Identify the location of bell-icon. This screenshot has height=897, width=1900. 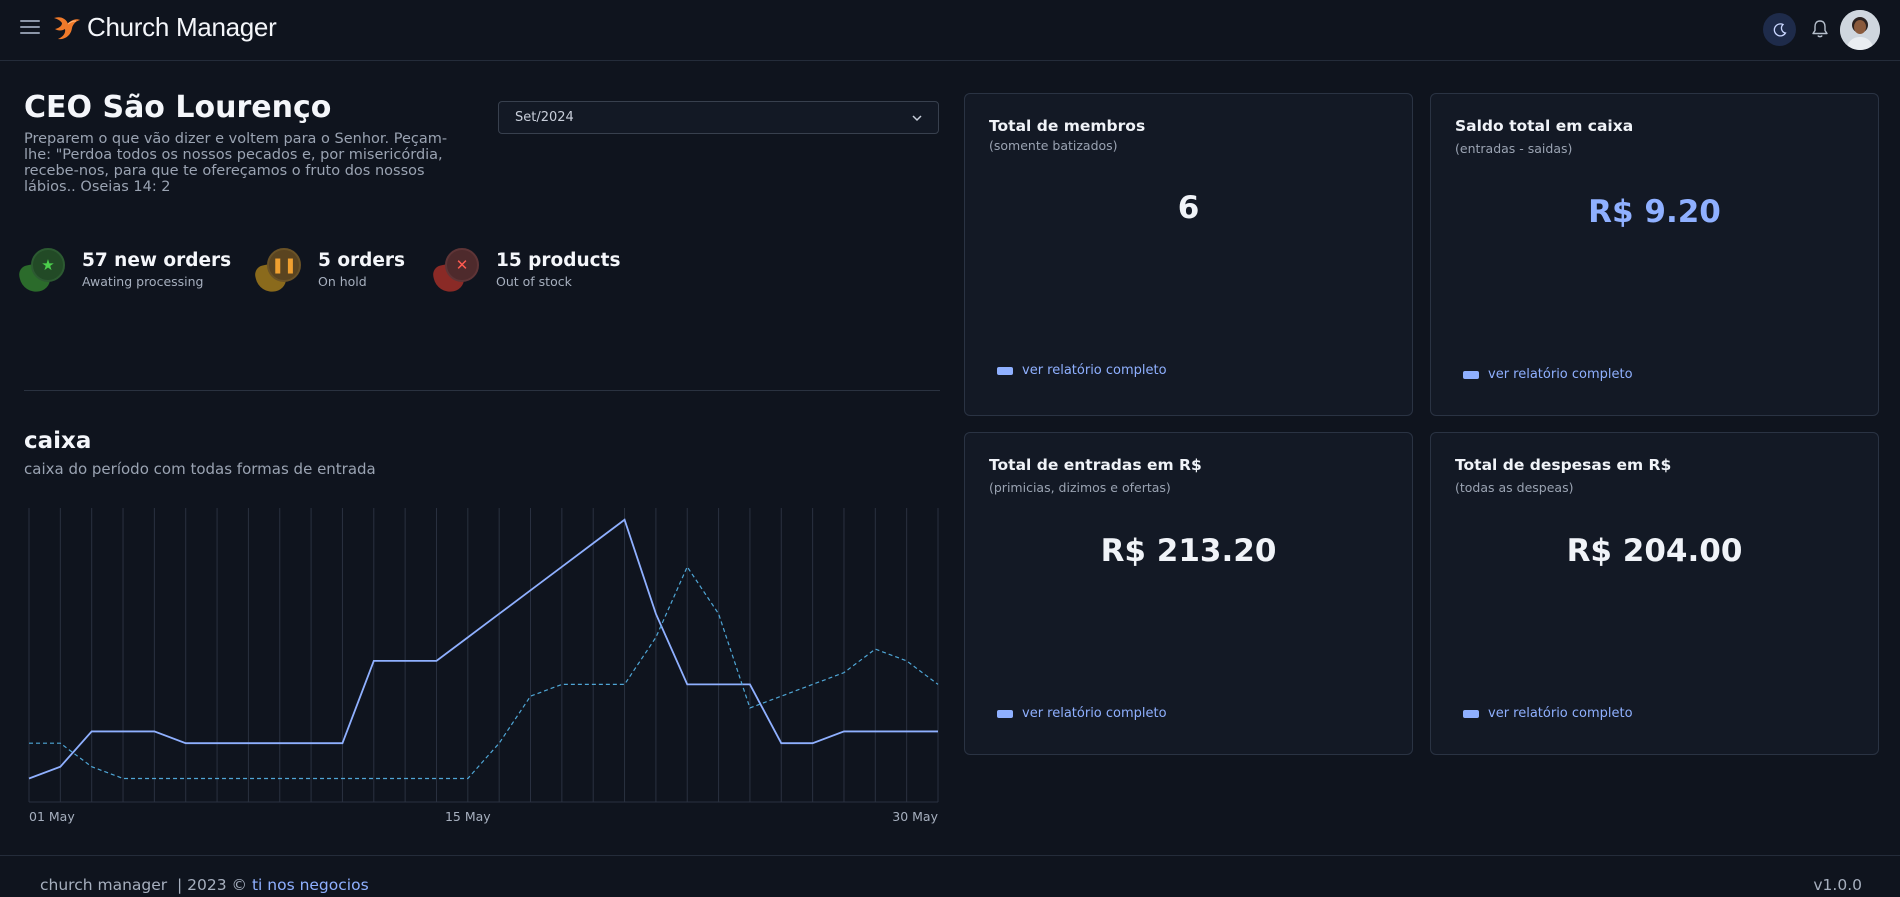
(1820, 29).